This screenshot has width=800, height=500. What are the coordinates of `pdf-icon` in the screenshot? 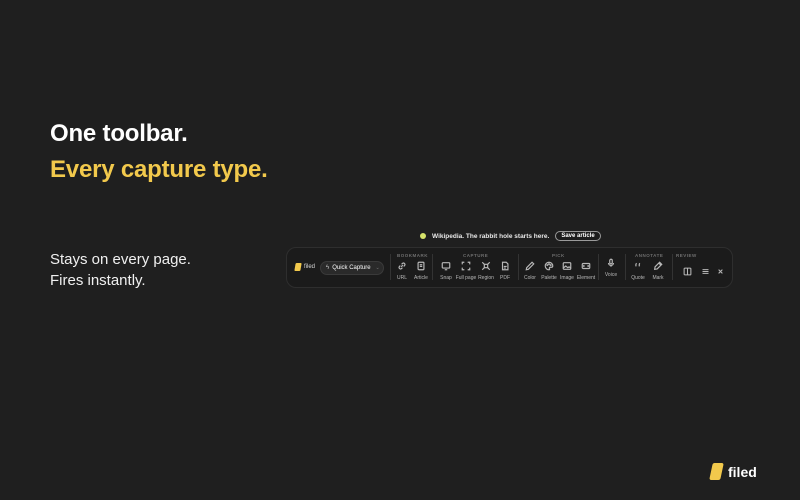 It's located at (505, 266).